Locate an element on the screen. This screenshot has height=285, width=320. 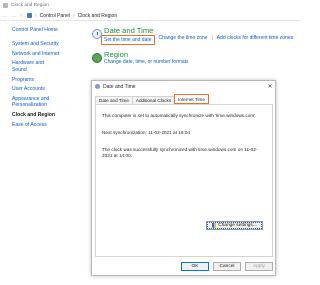
region-links: Change date, time, or number formats is located at coordinates (202, 62).